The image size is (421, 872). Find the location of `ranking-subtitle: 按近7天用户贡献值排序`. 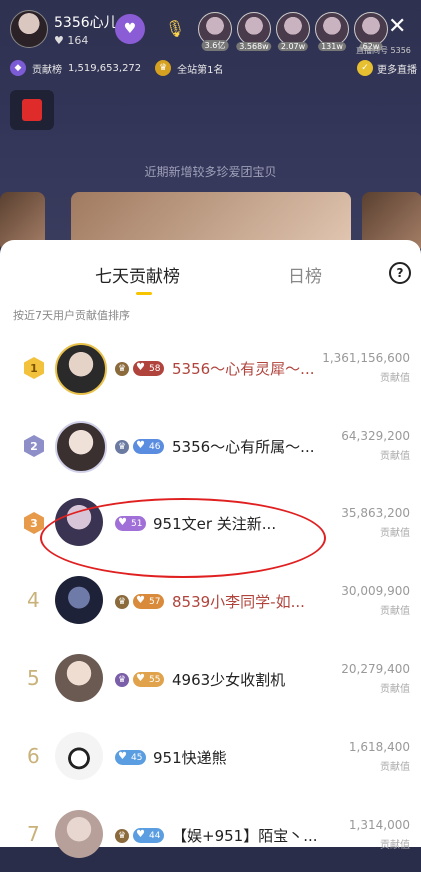

ranking-subtitle: 按近7天用户贡献值排序 is located at coordinates (71, 315).